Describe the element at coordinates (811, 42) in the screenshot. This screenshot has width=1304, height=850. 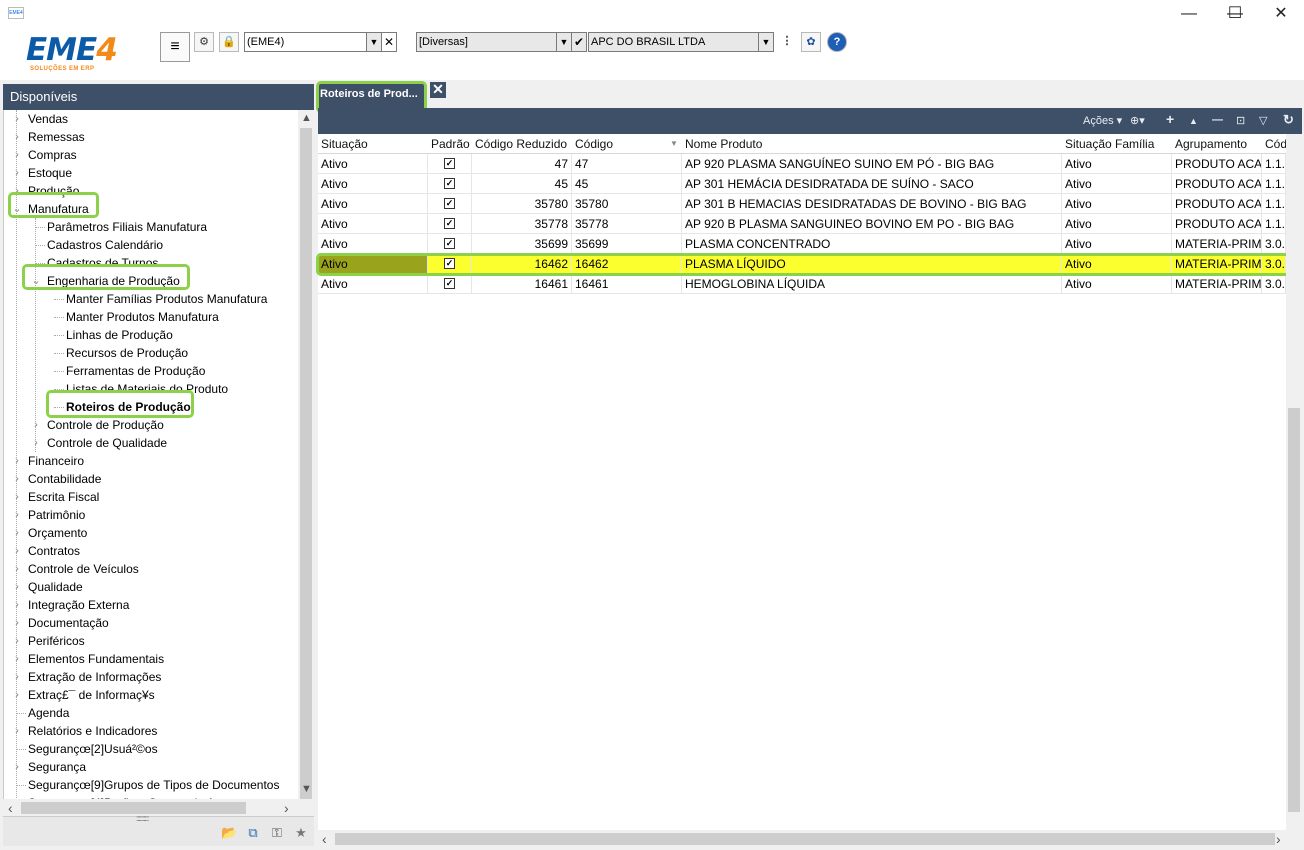
I see `settings-icon: ✿` at that location.